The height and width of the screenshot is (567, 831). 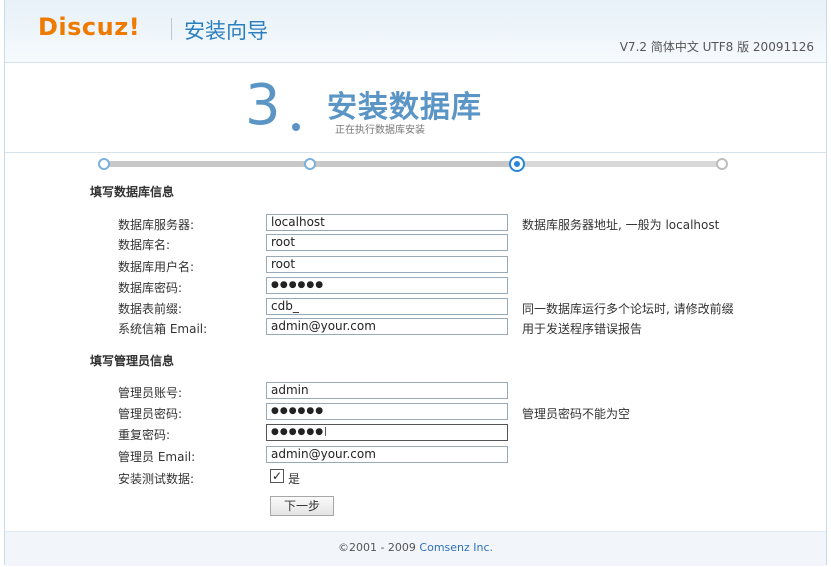 What do you see at coordinates (387, 242) in the screenshot?
I see `db-name-input: root` at bounding box center [387, 242].